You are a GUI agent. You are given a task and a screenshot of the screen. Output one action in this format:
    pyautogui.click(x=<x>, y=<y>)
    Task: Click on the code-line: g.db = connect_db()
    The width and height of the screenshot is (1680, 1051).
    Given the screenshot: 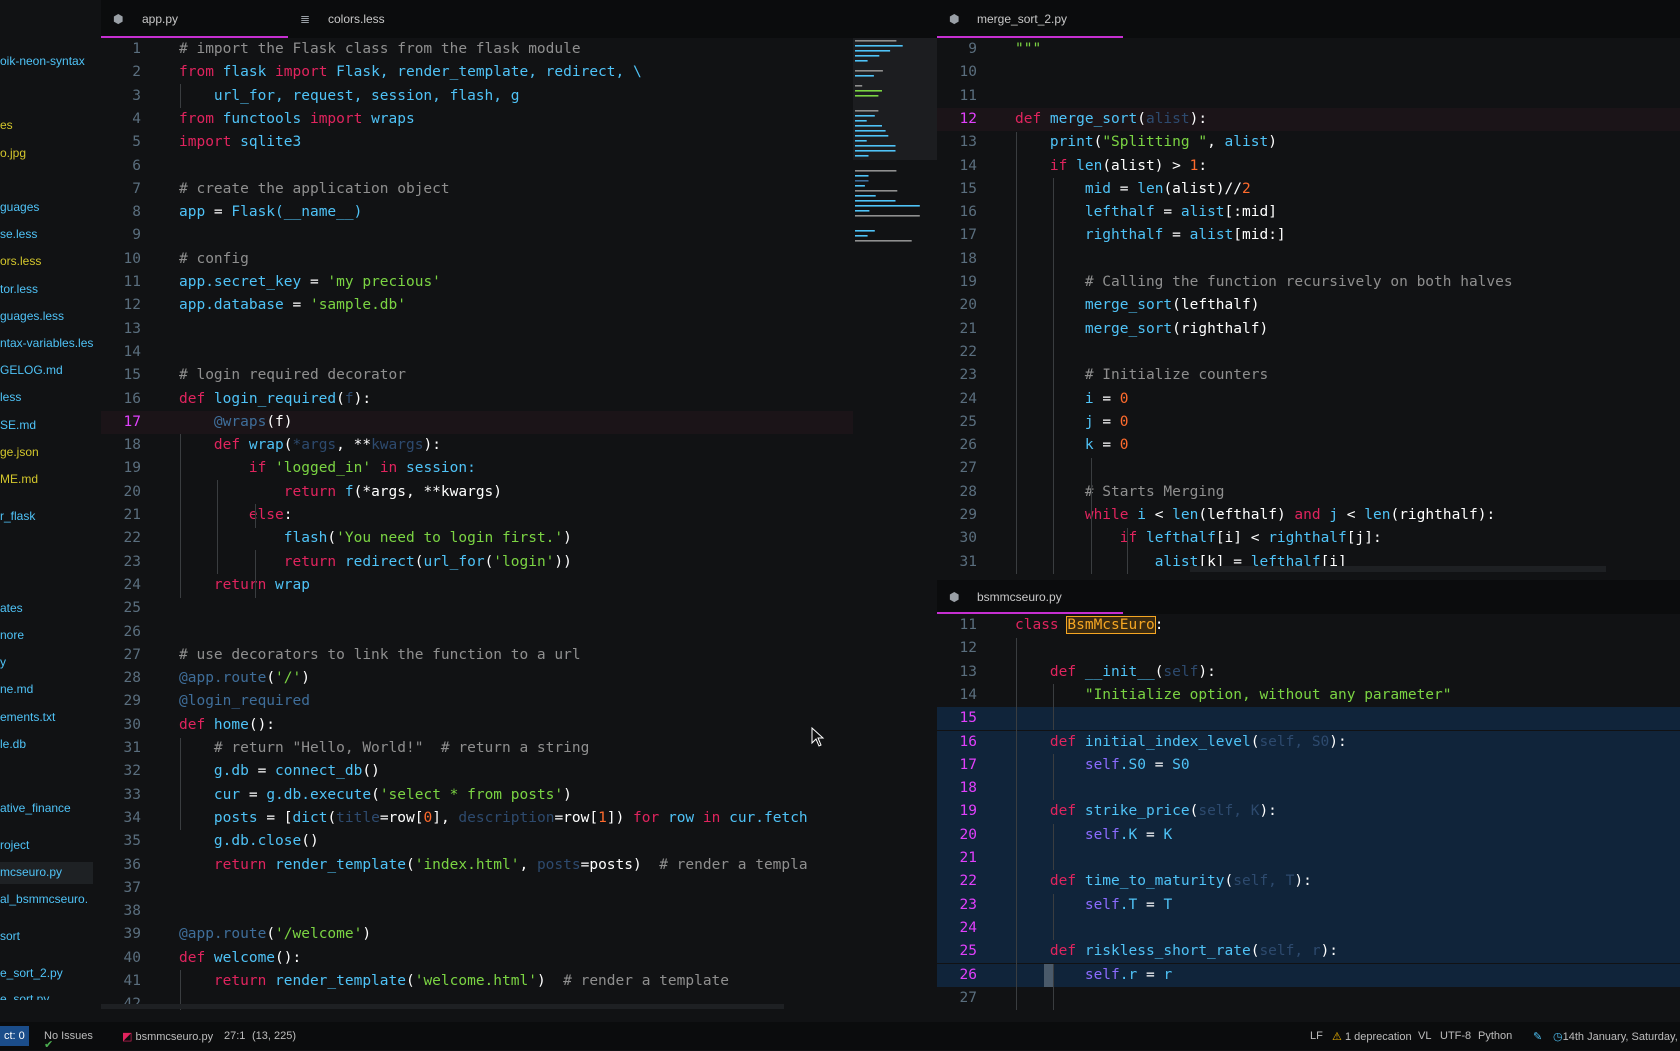 What is the action you would take?
    pyautogui.click(x=279, y=771)
    